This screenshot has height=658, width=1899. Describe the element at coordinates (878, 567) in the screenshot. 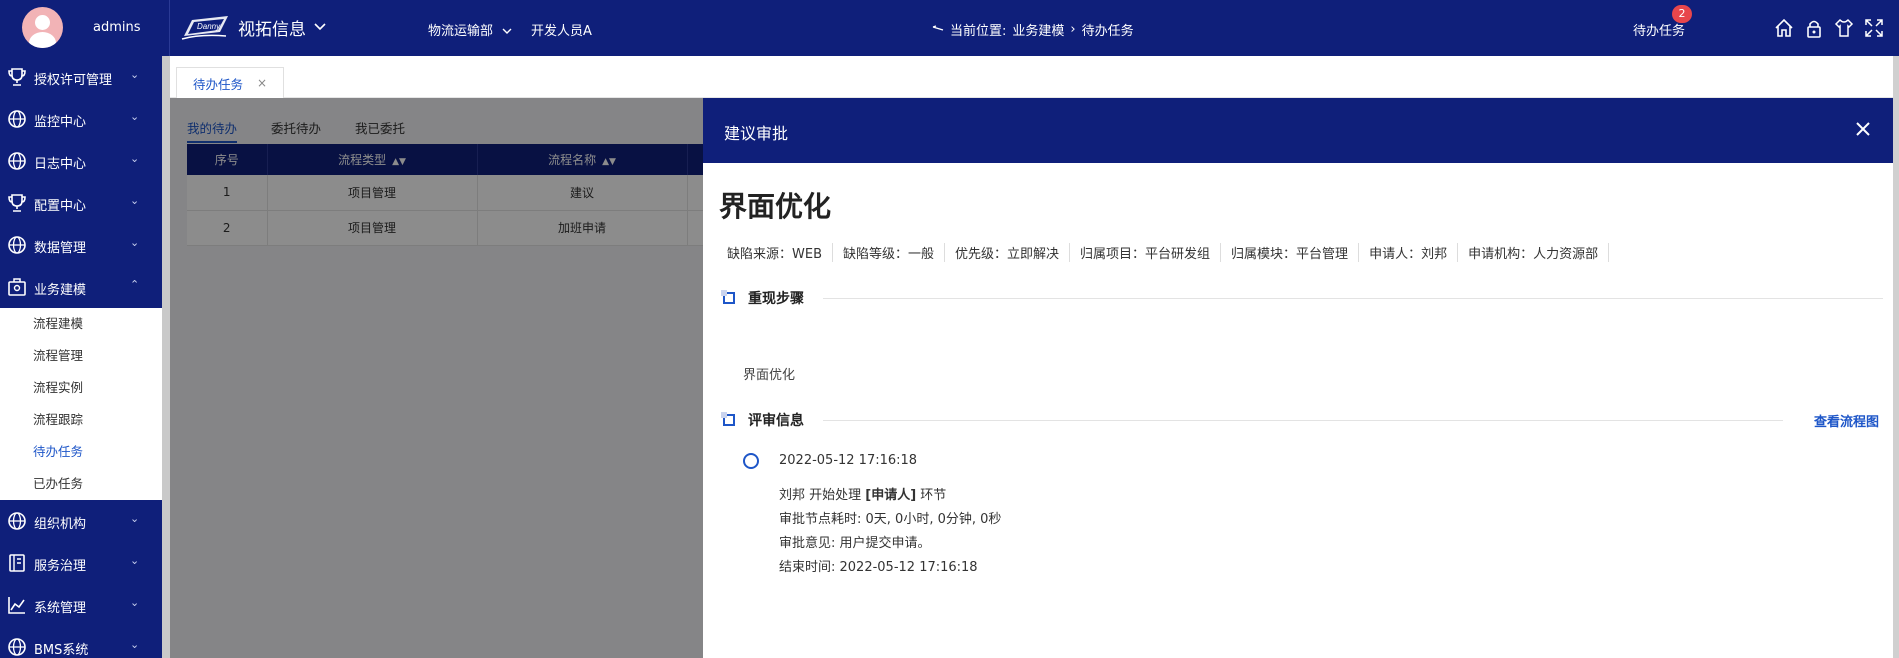

I see `timeline-end-time: 结束时间: 2022-05-12 17:16:18` at that location.